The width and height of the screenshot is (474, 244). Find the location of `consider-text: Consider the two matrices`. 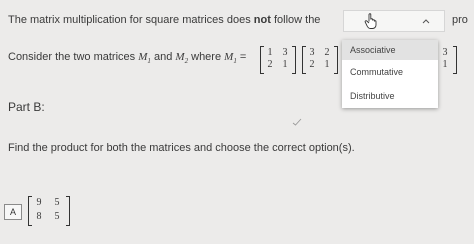

consider-text: Consider the two matrices is located at coordinates (72, 57).